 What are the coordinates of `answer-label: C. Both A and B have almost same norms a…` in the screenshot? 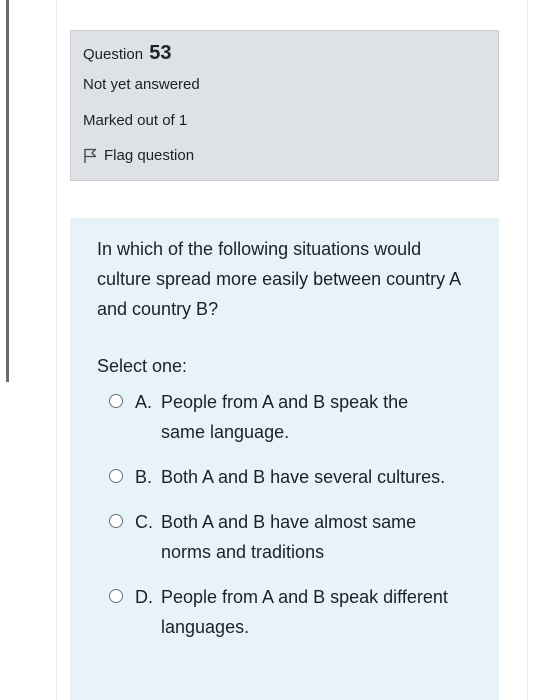 It's located at (293, 537).